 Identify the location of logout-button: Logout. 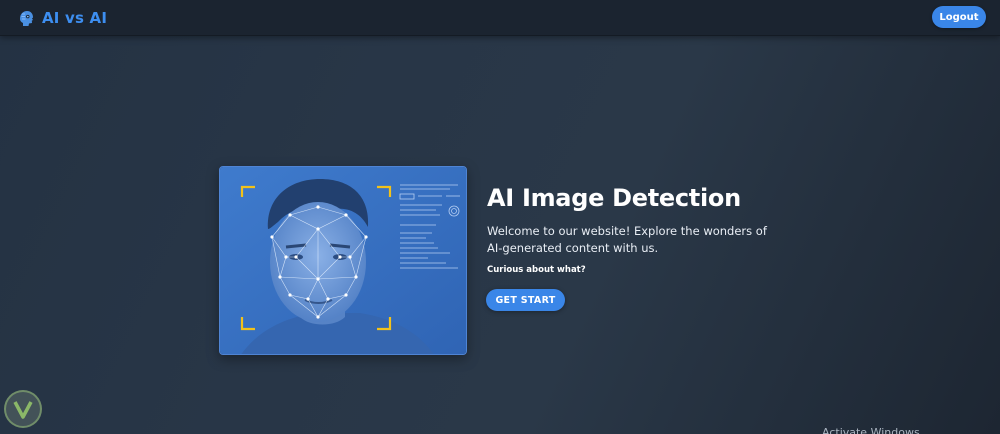
(959, 17).